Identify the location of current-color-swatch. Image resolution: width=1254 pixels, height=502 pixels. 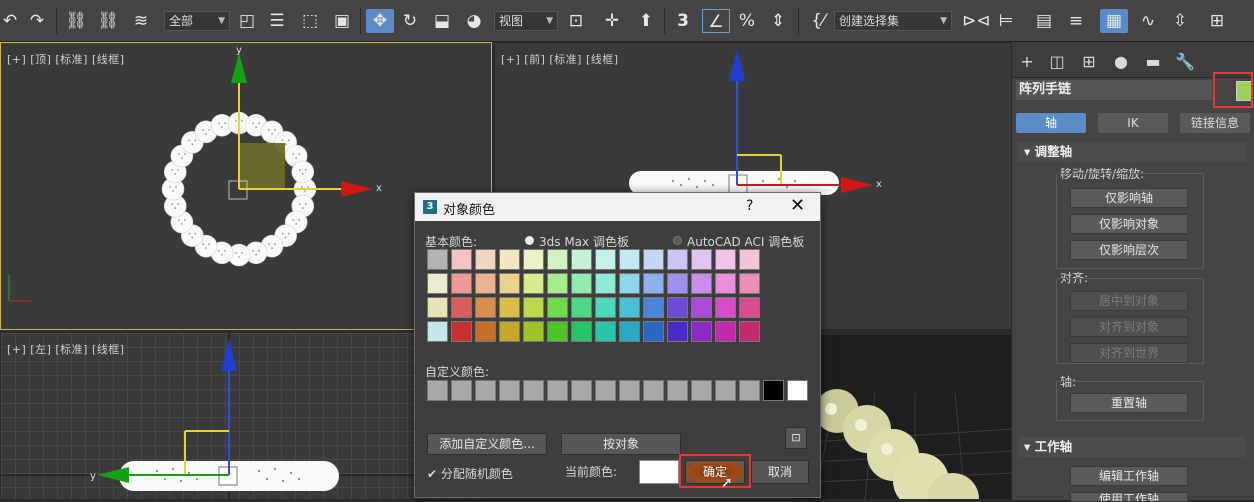
(659, 472).